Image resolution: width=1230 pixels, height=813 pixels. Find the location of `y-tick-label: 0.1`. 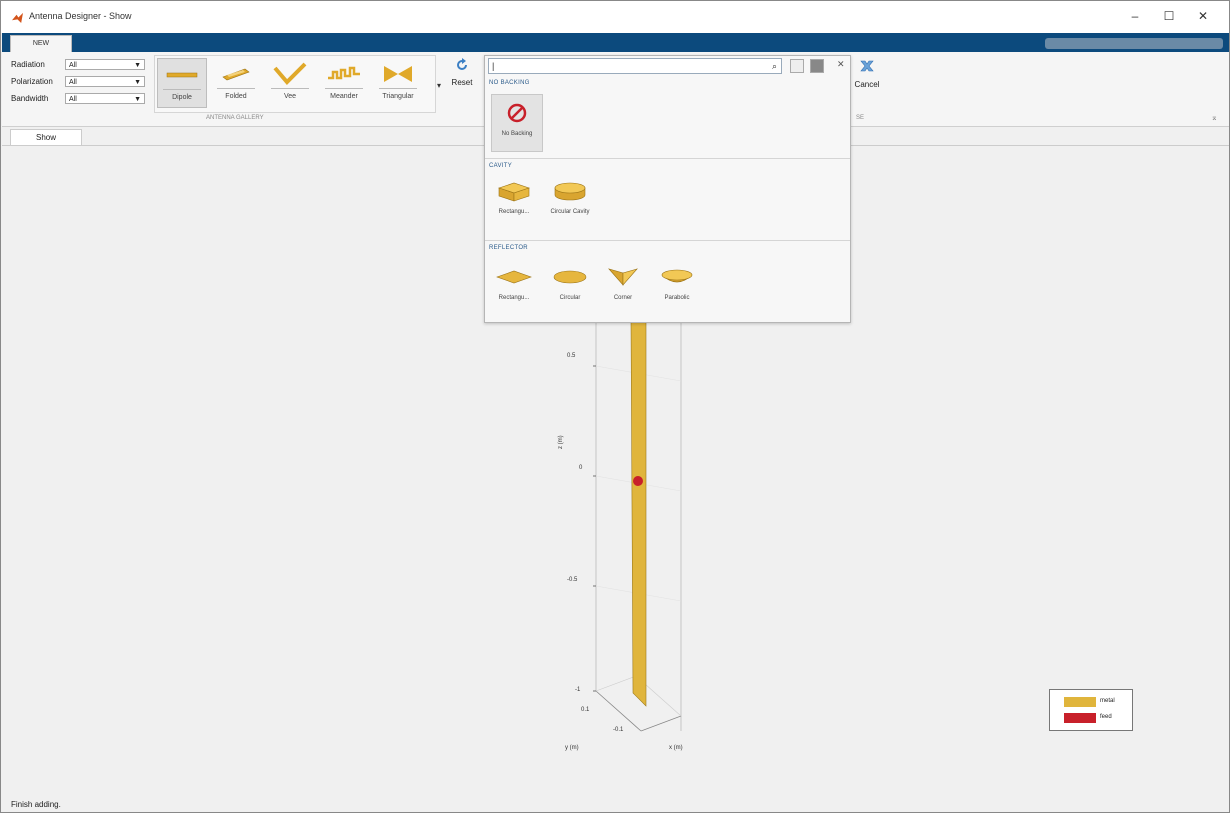

y-tick-label: 0.1 is located at coordinates (585, 710).